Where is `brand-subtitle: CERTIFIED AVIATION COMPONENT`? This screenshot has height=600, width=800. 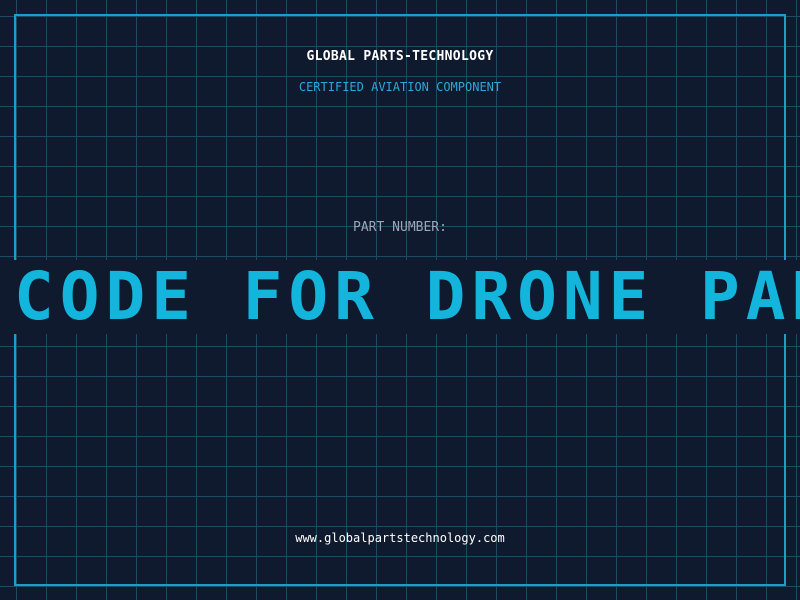 brand-subtitle: CERTIFIED AVIATION COMPONENT is located at coordinates (400, 87).